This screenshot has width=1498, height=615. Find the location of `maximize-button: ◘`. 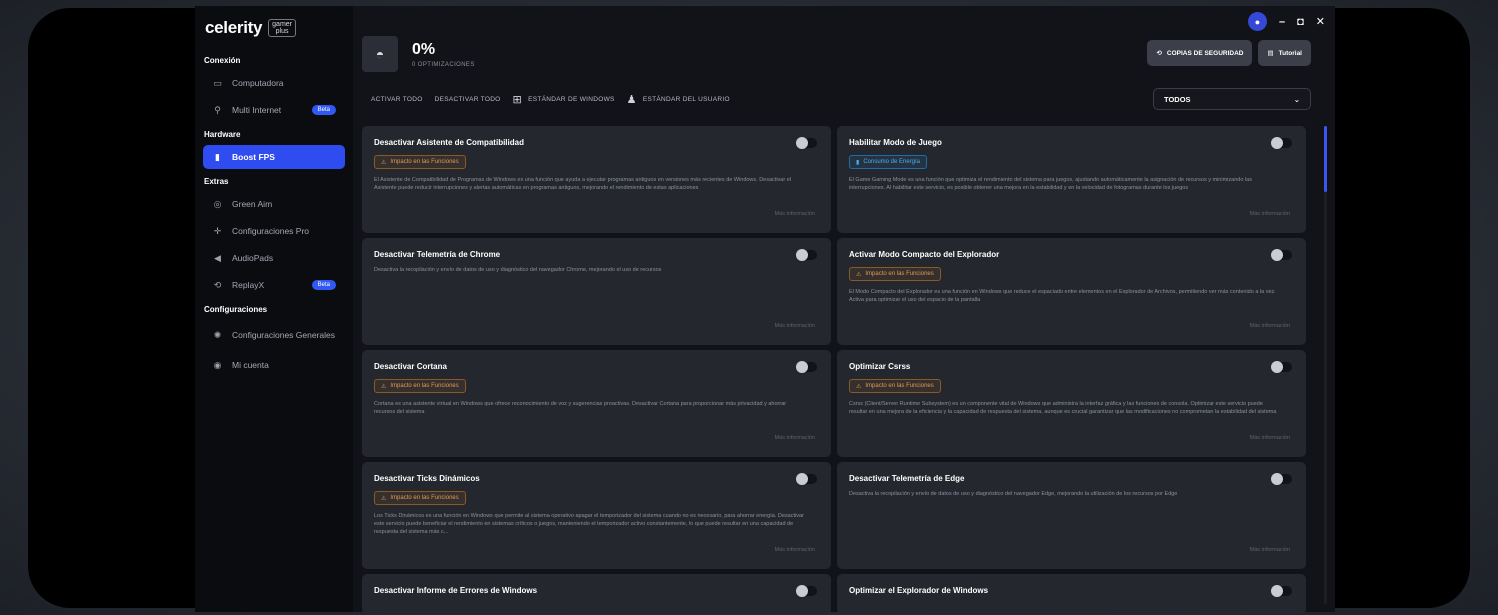

maximize-button: ◘ is located at coordinates (1300, 22).